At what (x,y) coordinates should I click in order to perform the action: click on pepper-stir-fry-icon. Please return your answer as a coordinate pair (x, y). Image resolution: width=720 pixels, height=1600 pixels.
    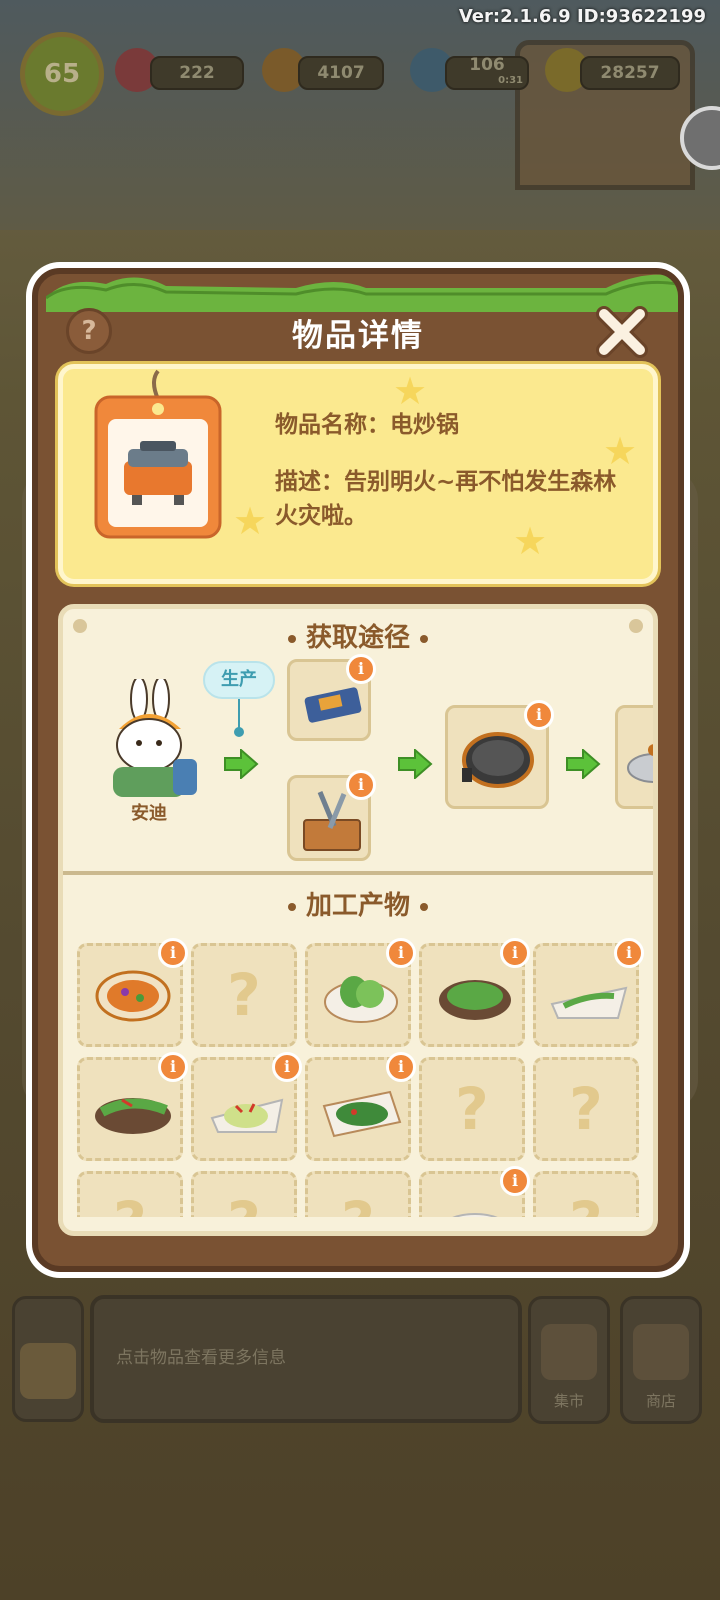
    Looking at the image, I should click on (362, 1114).